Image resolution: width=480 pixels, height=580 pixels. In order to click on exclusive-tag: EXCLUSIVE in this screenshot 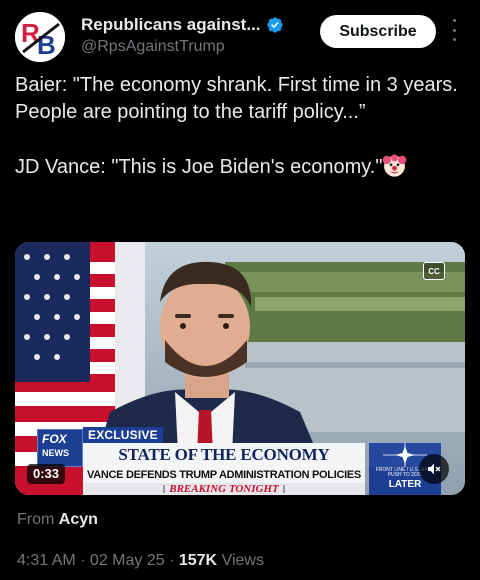, I will do `click(123, 435)`.